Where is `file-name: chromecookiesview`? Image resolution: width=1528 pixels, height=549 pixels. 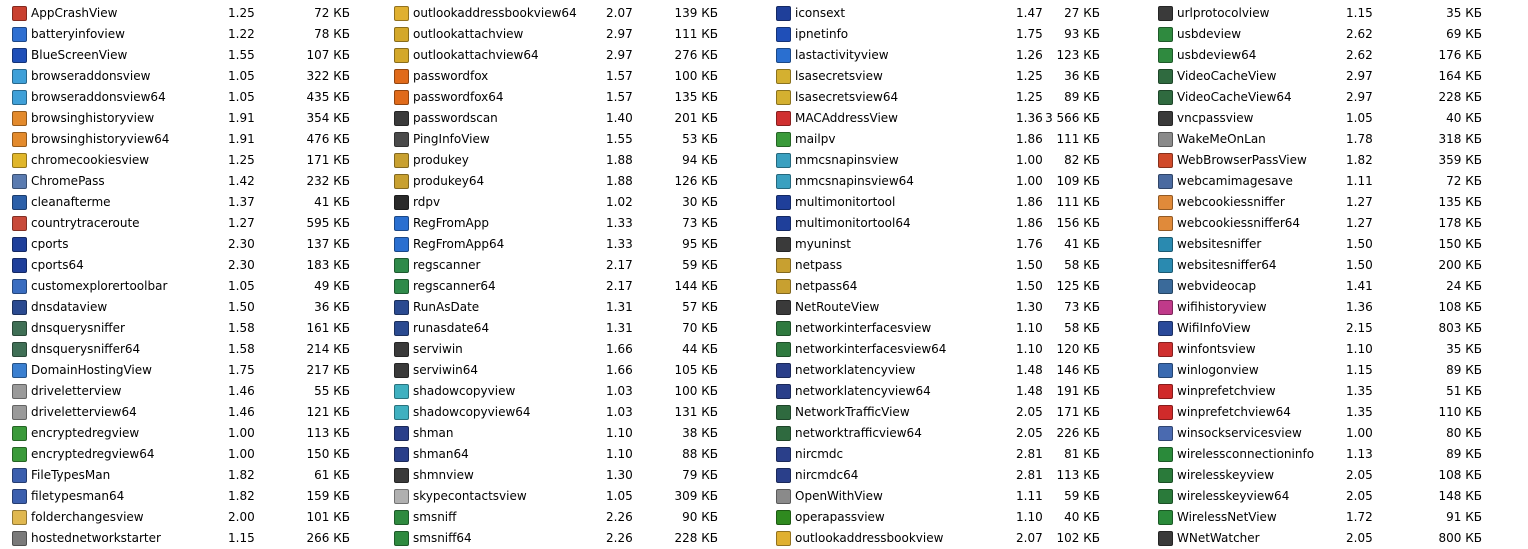
file-name: chromecookiesview is located at coordinates (90, 160).